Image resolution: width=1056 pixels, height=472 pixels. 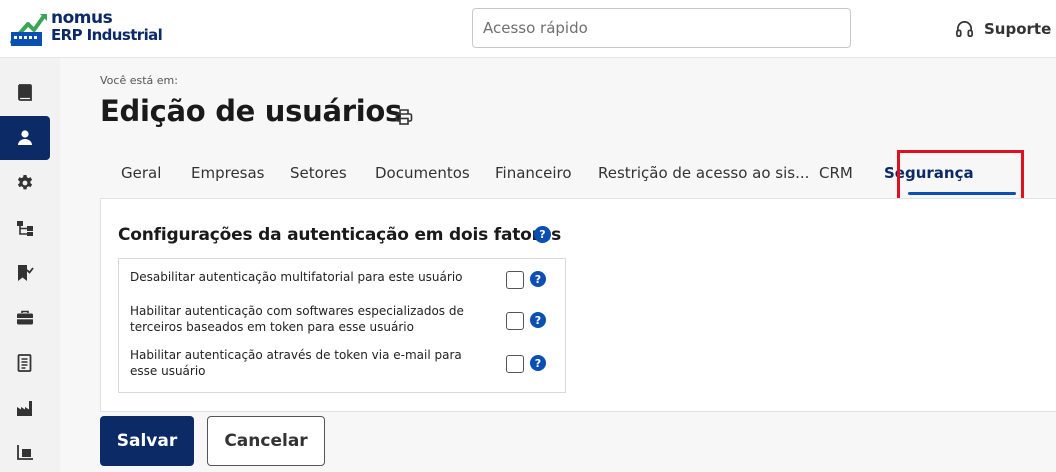 What do you see at coordinates (836, 177) in the screenshot?
I see `tab-crm: CRM` at bounding box center [836, 177].